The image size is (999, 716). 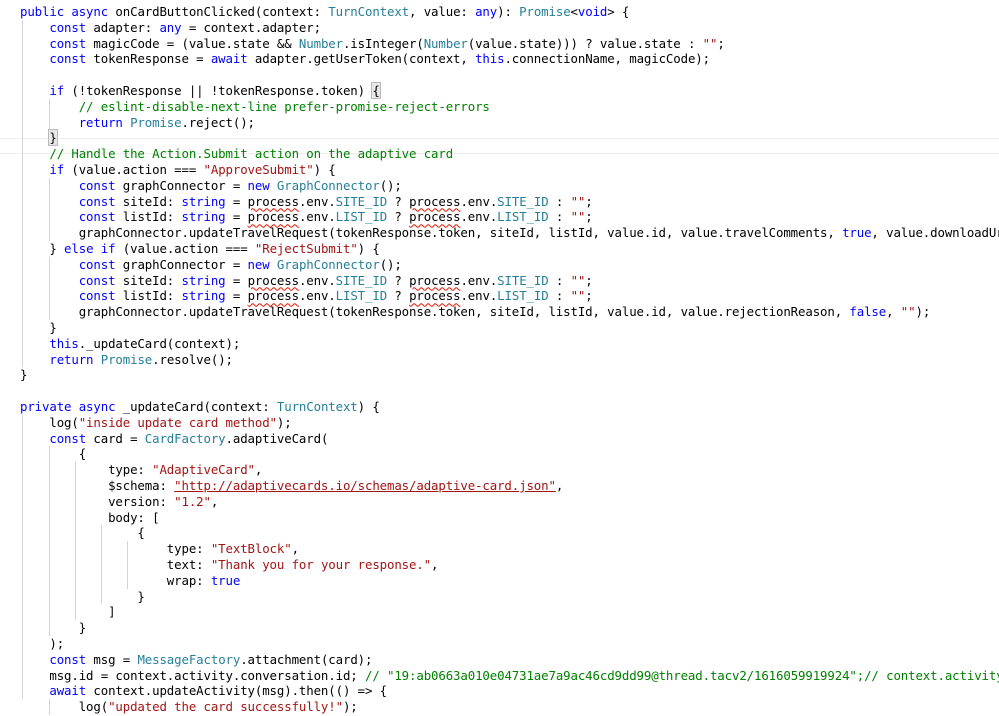 What do you see at coordinates (164, 439) in the screenshot?
I see `code-line: const card = CardFactory.adaptiveCard(` at bounding box center [164, 439].